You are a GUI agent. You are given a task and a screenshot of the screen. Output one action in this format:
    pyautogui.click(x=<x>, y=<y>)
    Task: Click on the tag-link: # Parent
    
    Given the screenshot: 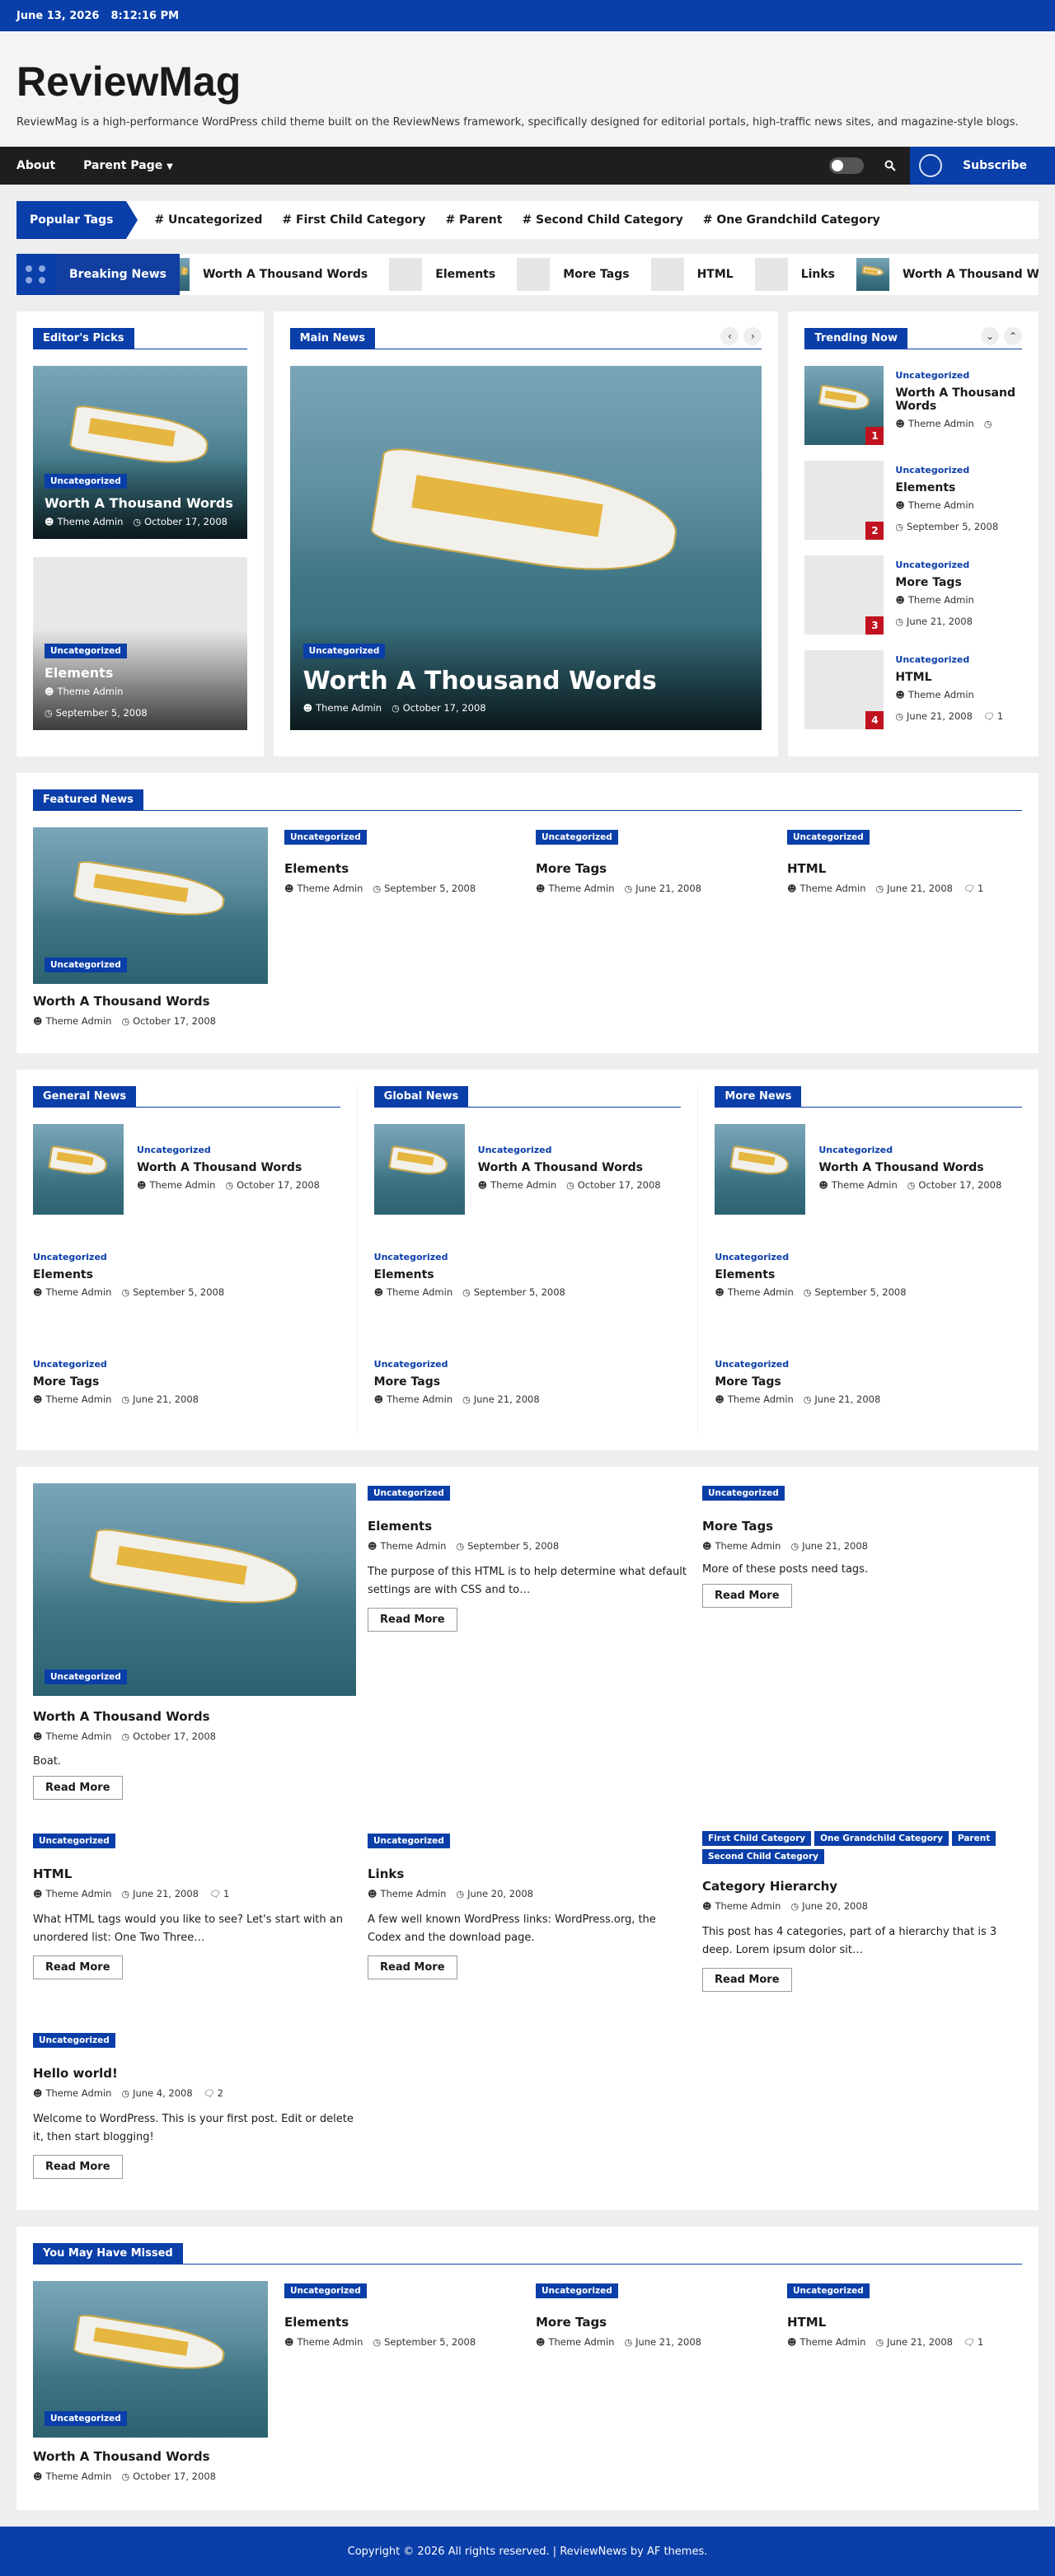 What is the action you would take?
    pyautogui.click(x=474, y=220)
    